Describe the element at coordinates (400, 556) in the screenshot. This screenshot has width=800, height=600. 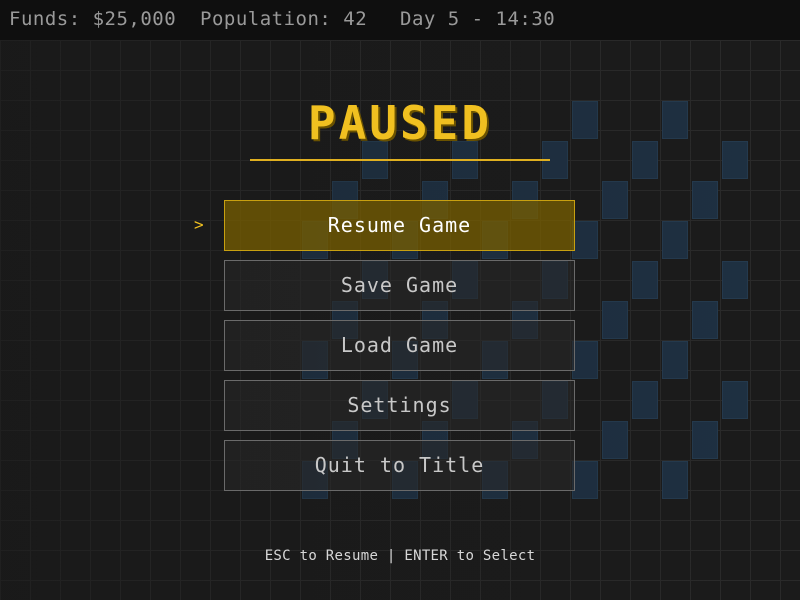
I see `controls-hint: ESC to Resume | ENTER to Select` at that location.